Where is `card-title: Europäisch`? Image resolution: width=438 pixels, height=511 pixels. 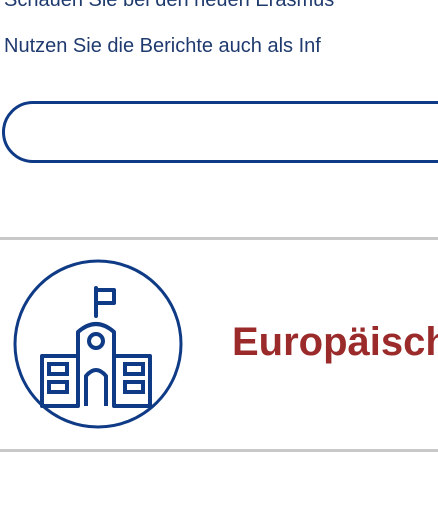 card-title: Europäisch is located at coordinates (335, 342).